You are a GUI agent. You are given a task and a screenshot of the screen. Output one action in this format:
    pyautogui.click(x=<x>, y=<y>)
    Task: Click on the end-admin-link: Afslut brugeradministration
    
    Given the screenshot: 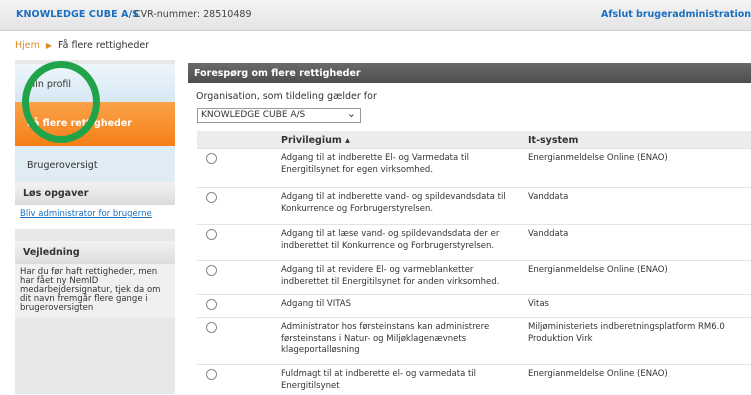 What is the action you would take?
    pyautogui.click(x=676, y=14)
    